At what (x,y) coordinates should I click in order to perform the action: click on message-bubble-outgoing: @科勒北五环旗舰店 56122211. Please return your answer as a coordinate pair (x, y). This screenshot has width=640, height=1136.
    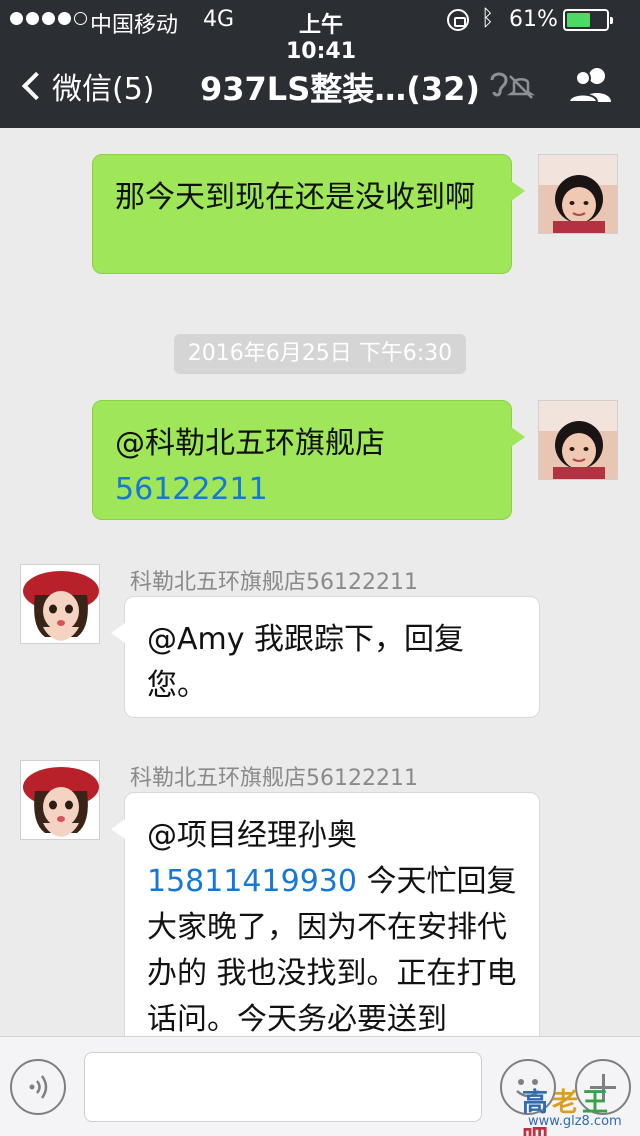
    Looking at the image, I should click on (308, 460).